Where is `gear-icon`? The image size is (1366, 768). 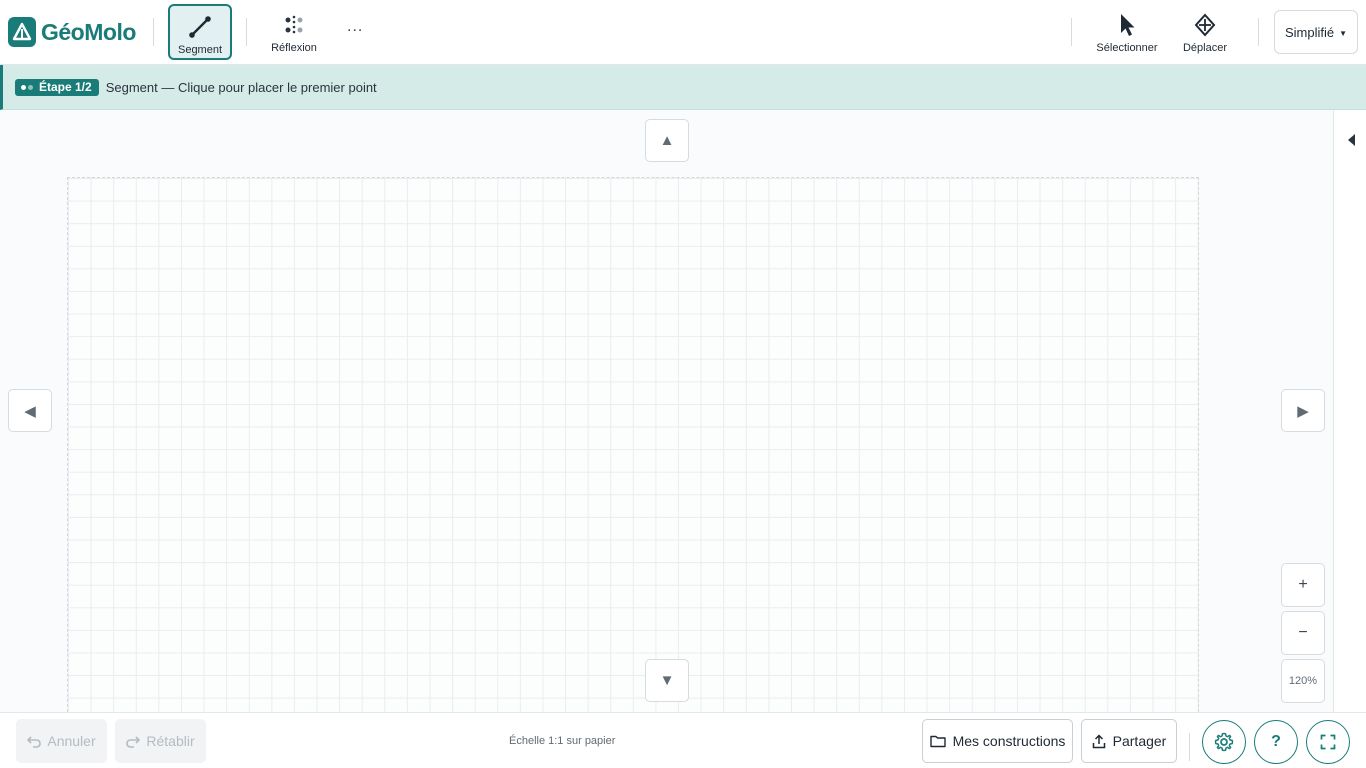 gear-icon is located at coordinates (1224, 742).